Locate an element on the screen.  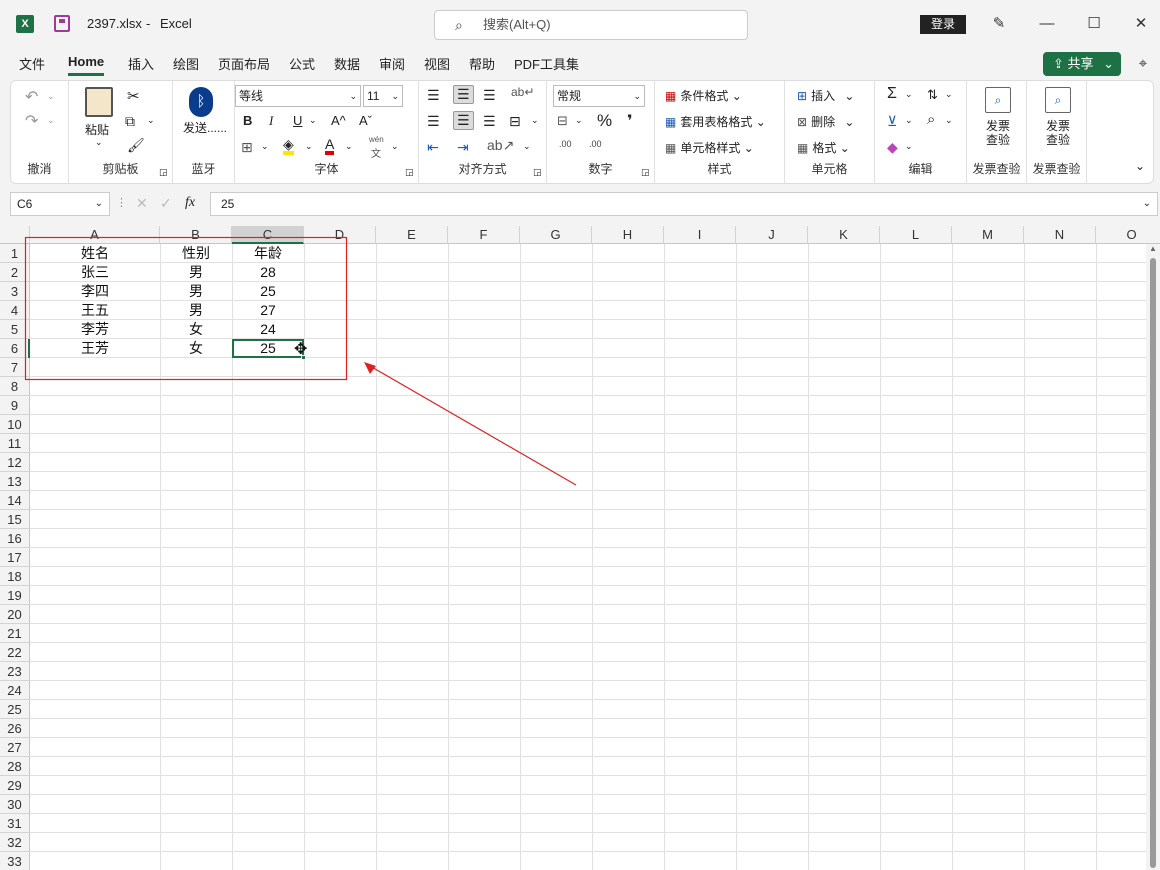
grow-font-button: A^ is located at coordinates (338, 120).